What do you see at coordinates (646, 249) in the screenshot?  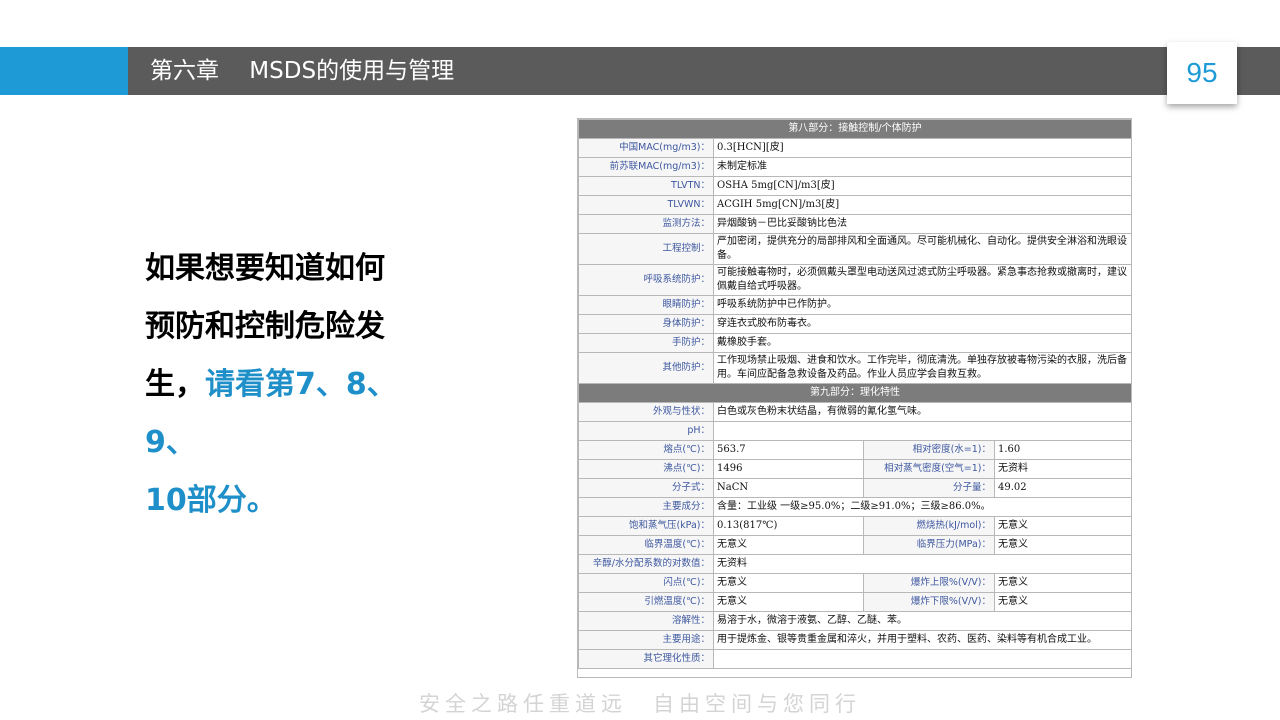 I see `row-label: 工程控制：` at bounding box center [646, 249].